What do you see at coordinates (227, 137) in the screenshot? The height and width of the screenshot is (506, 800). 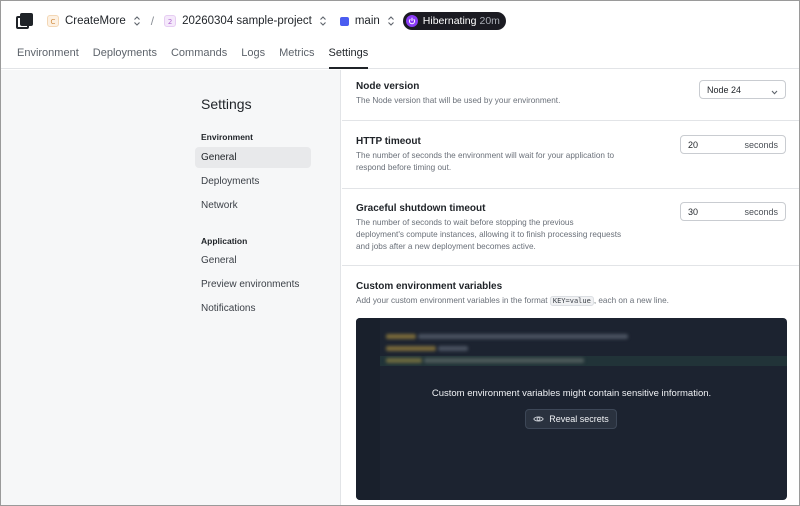 I see `sidebar-group-environment: Environment` at bounding box center [227, 137].